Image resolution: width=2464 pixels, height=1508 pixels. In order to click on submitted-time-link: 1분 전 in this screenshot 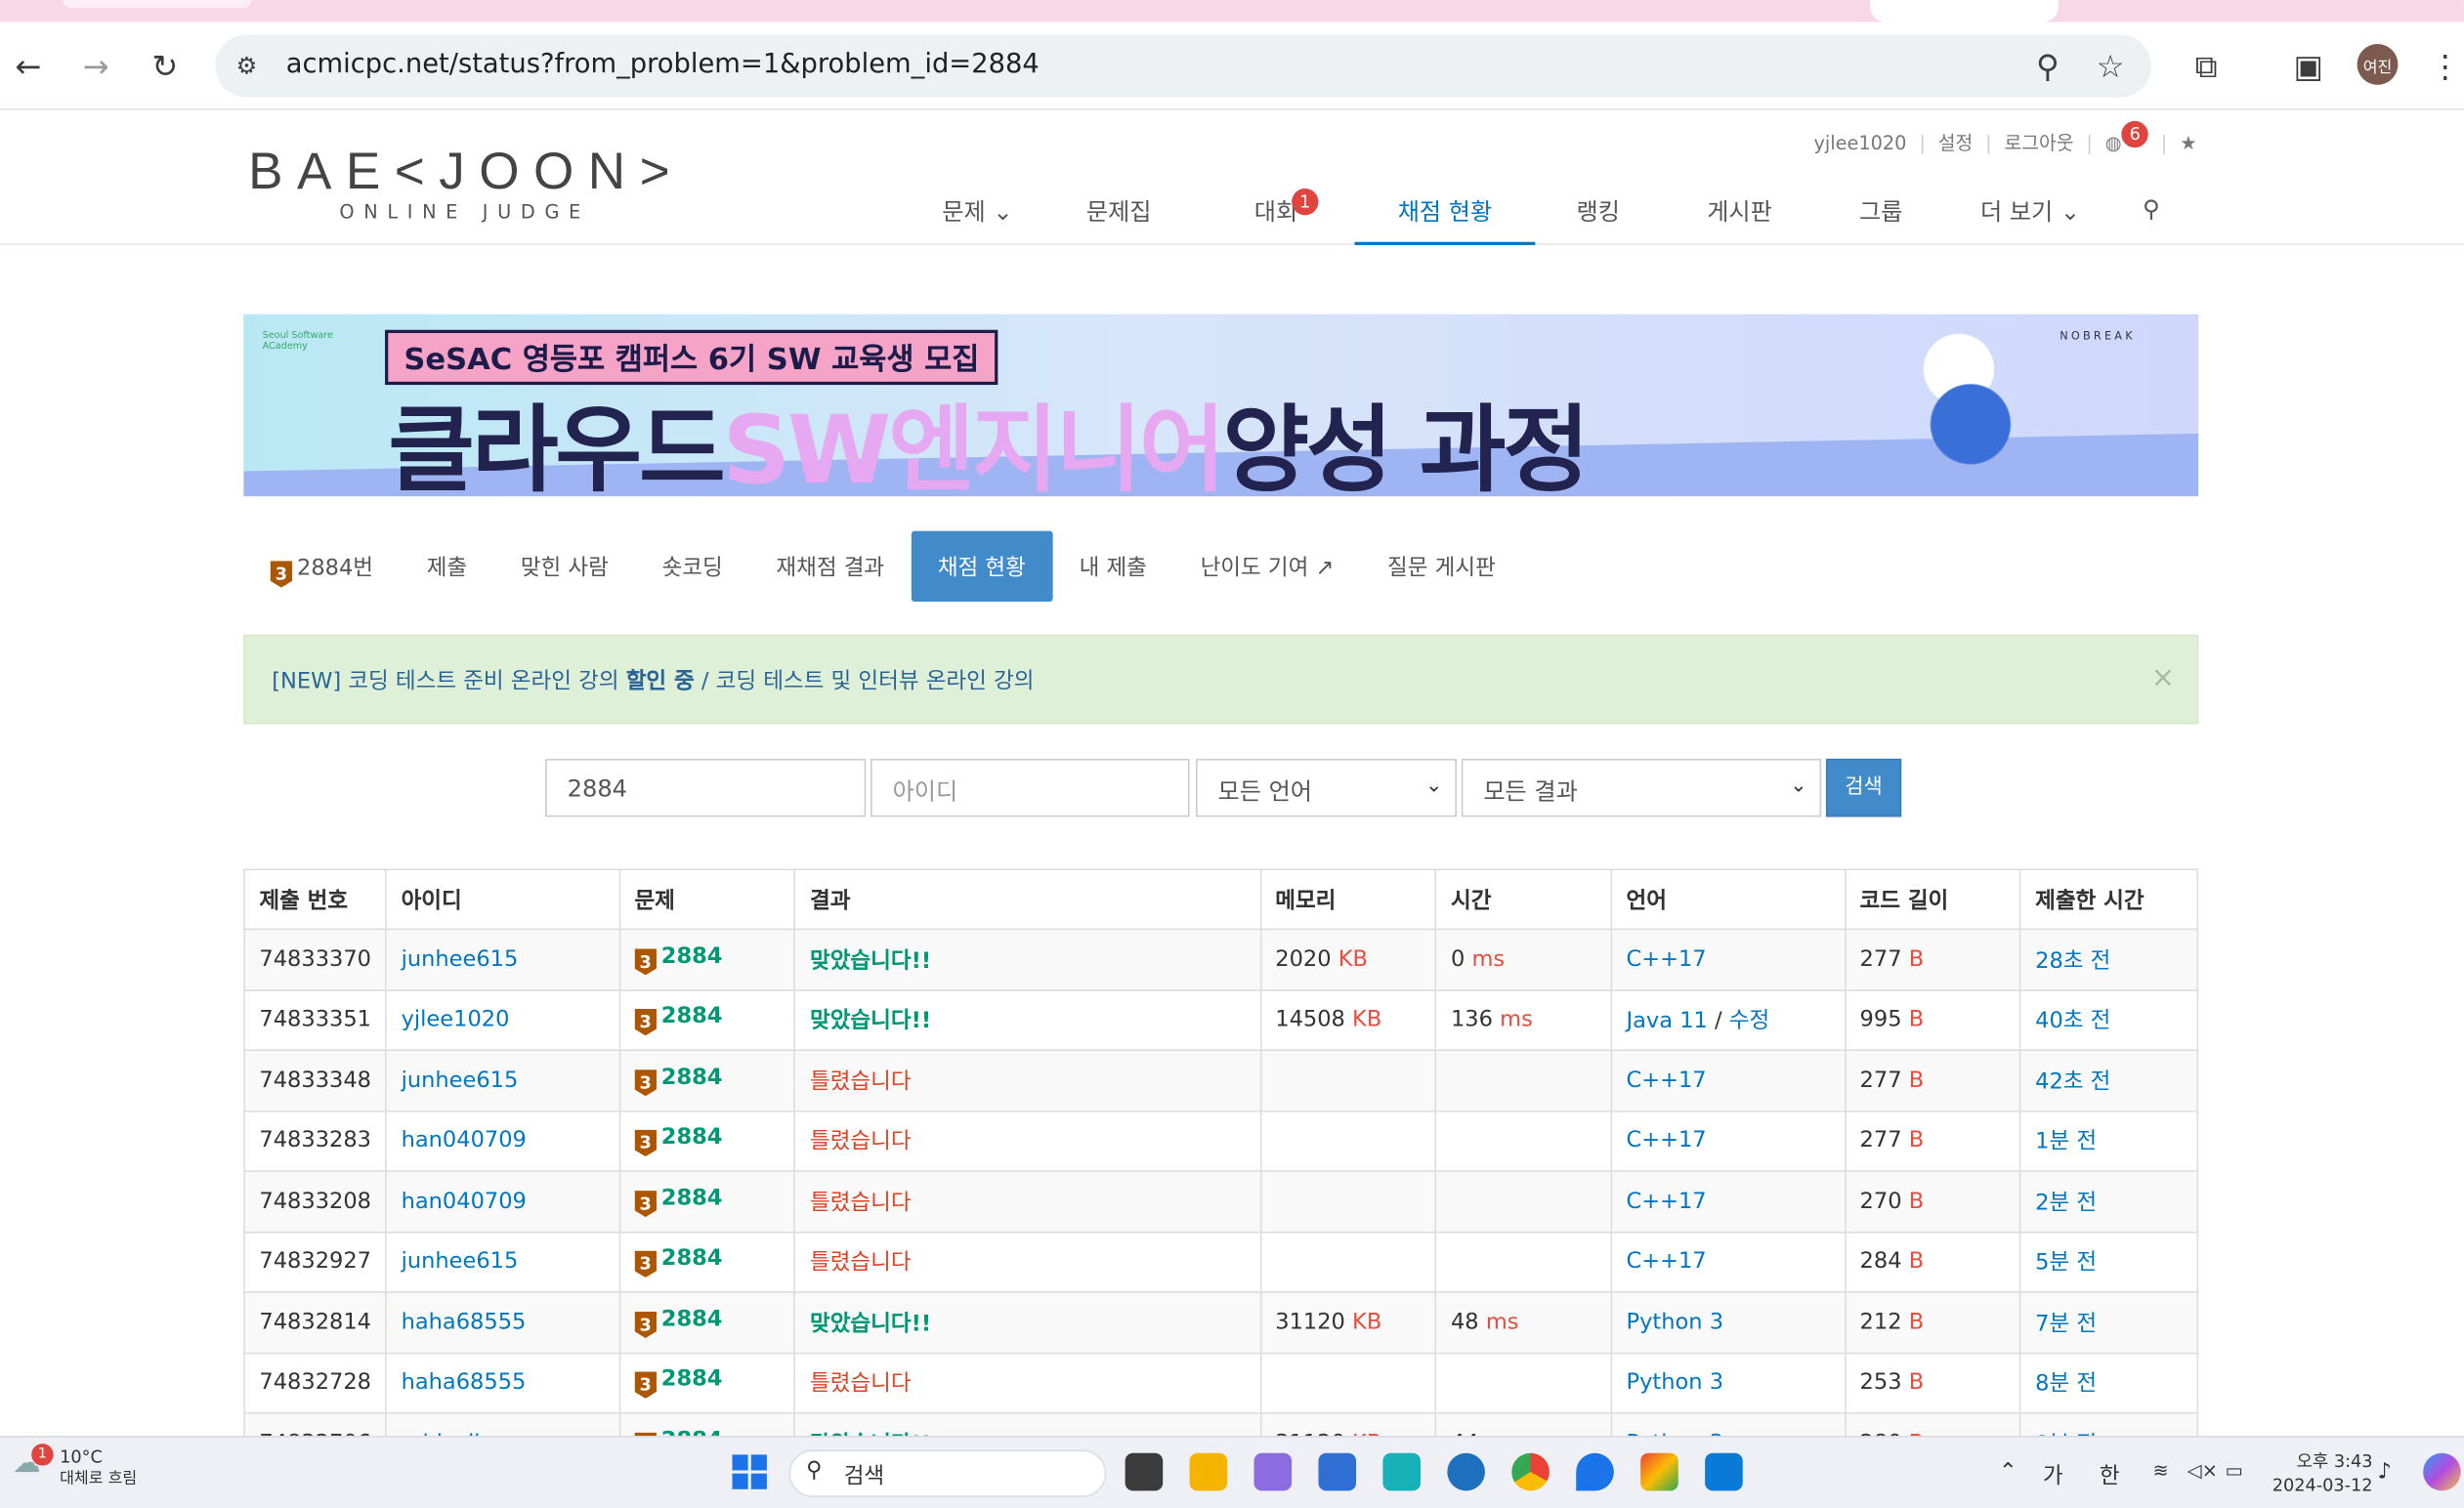, I will do `click(2066, 1143)`.